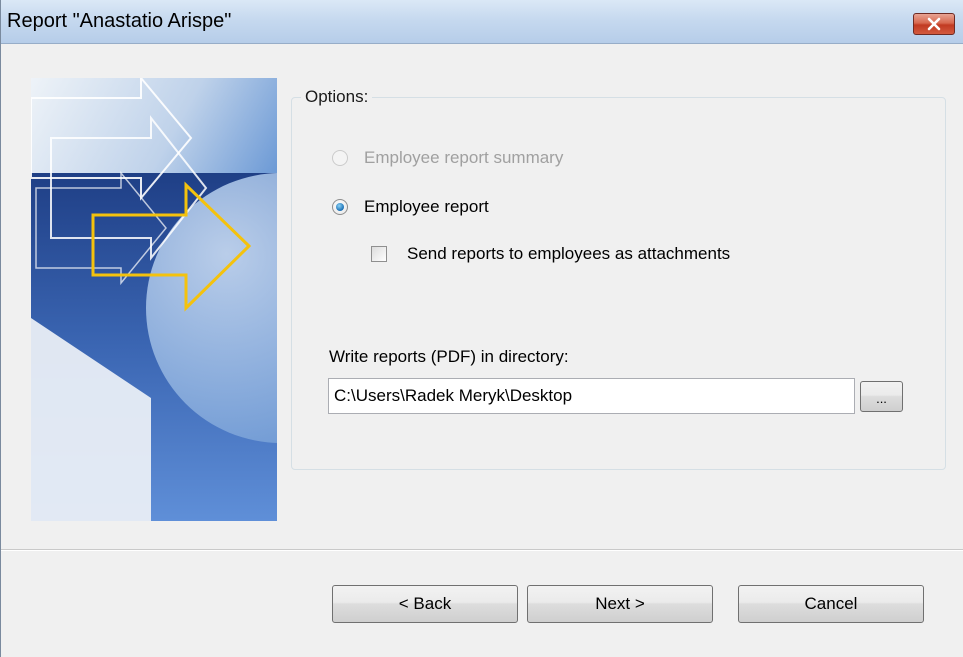 The width and height of the screenshot is (963, 657). I want to click on close-button, so click(934, 24).